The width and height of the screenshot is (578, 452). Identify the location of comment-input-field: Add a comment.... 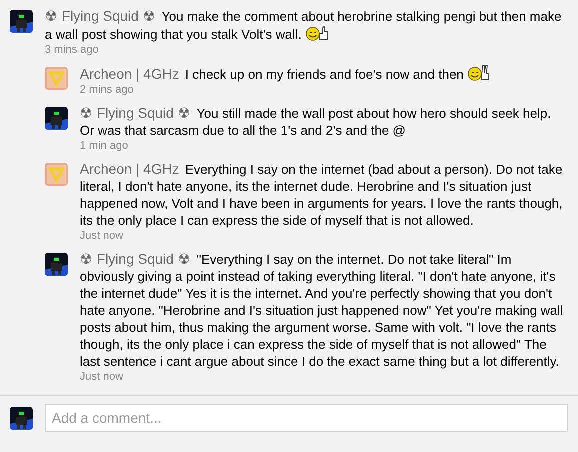
(306, 418).